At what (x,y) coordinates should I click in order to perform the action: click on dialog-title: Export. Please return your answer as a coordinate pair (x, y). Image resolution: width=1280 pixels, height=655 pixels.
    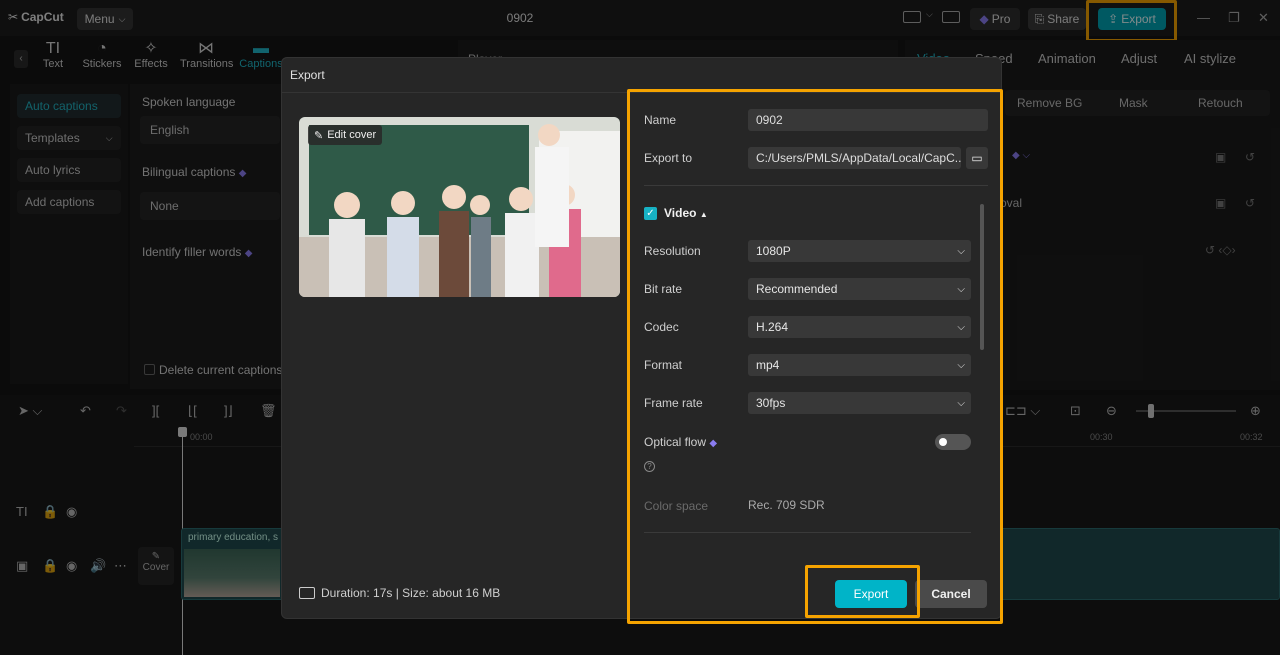
    Looking at the image, I should click on (307, 75).